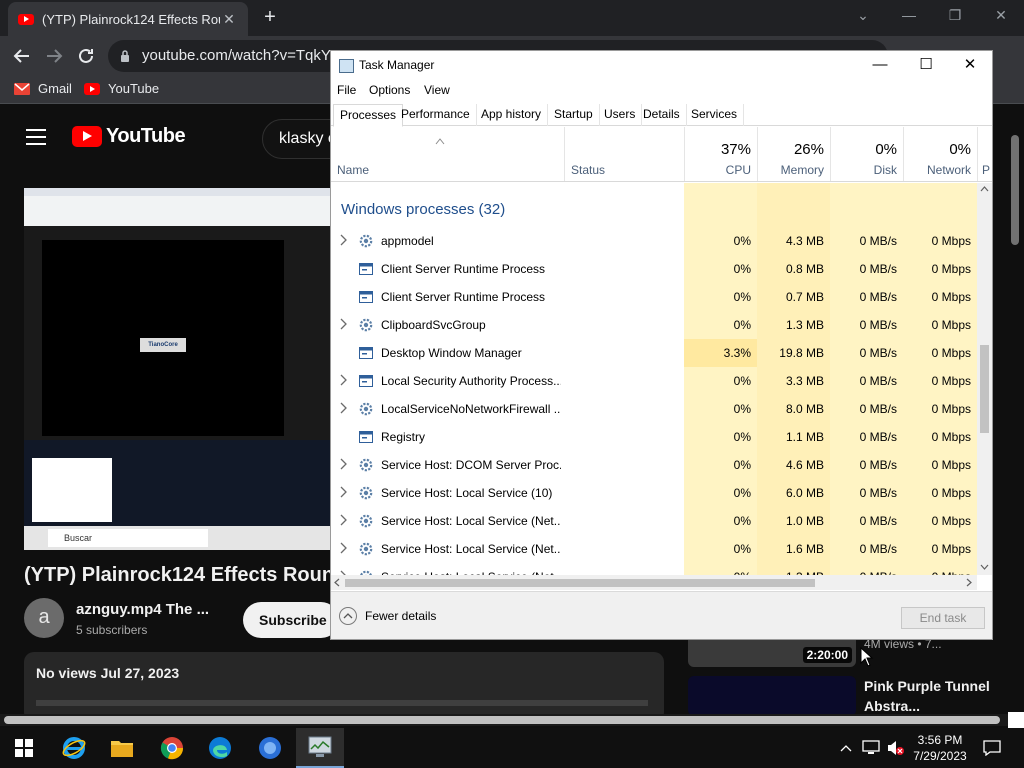 Image resolution: width=1024 pixels, height=768 pixels. Describe the element at coordinates (368, 115) in the screenshot. I see `tab-processes: Processes` at that location.